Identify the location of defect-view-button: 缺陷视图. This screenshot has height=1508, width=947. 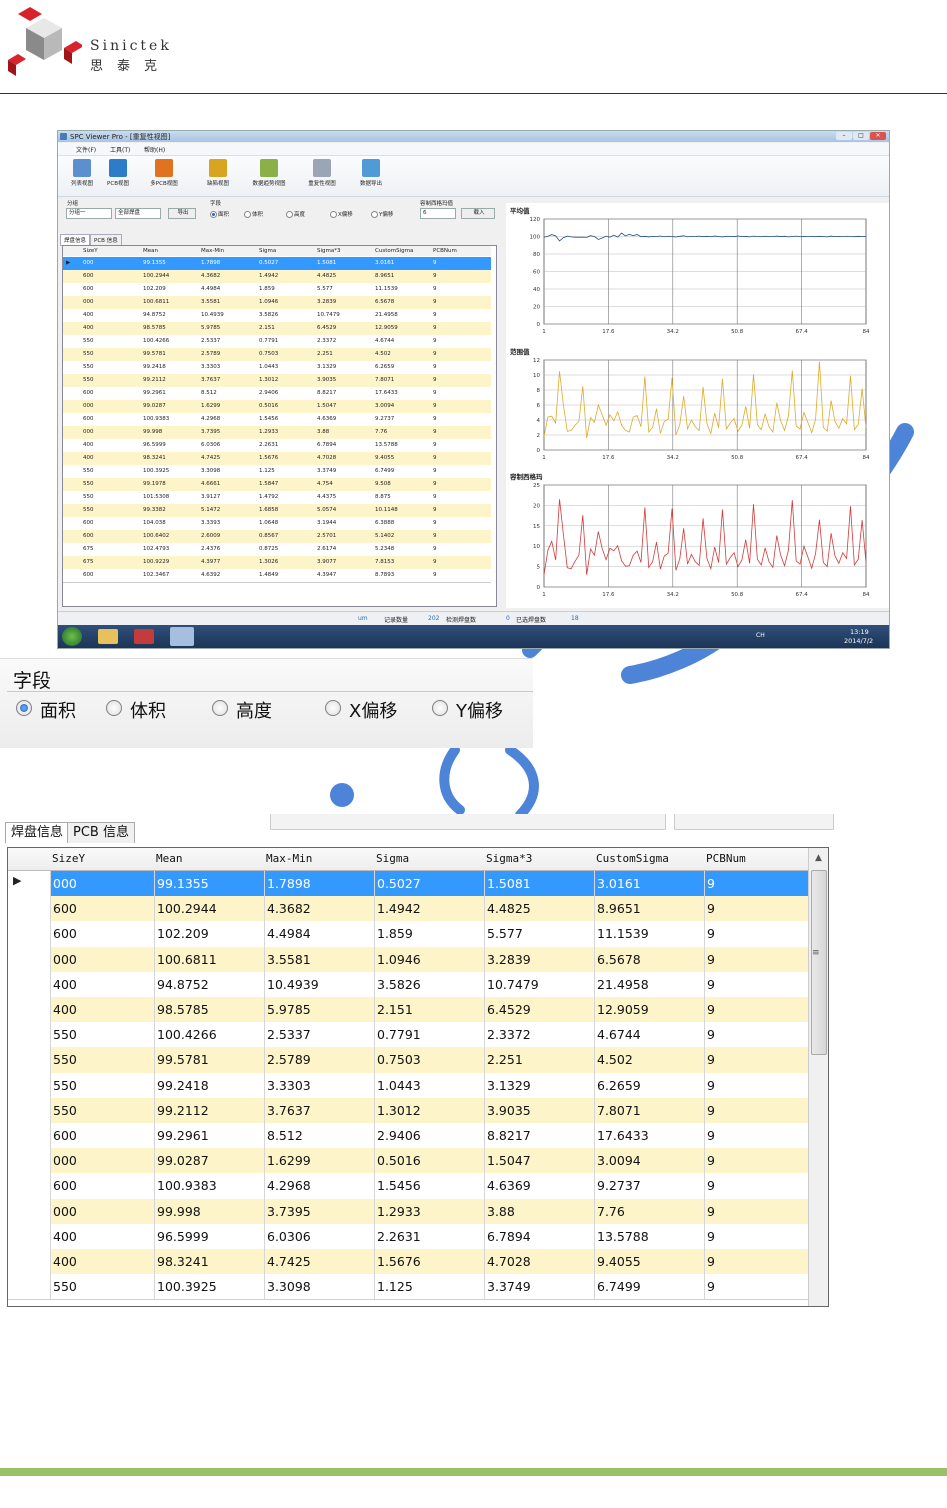
(218, 176).